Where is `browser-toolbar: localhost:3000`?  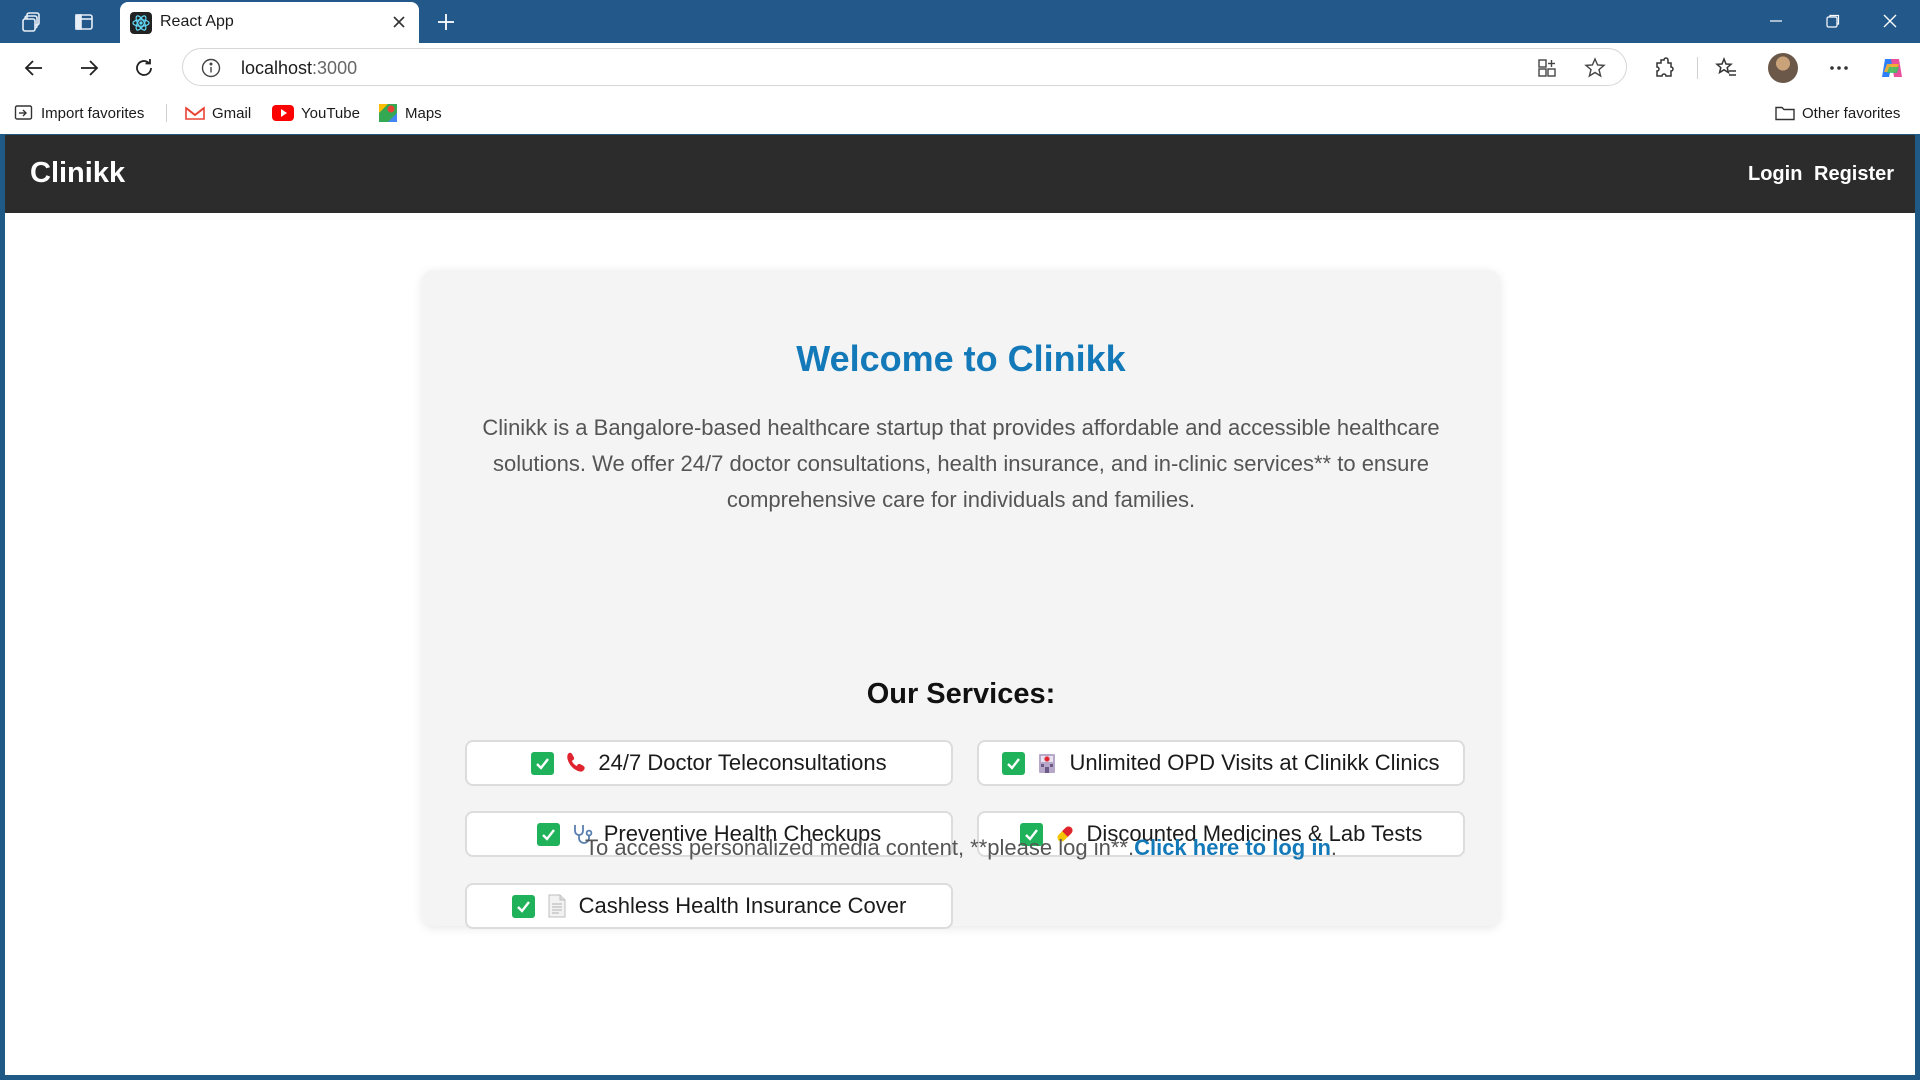
browser-toolbar: localhost:3000 is located at coordinates (960, 67).